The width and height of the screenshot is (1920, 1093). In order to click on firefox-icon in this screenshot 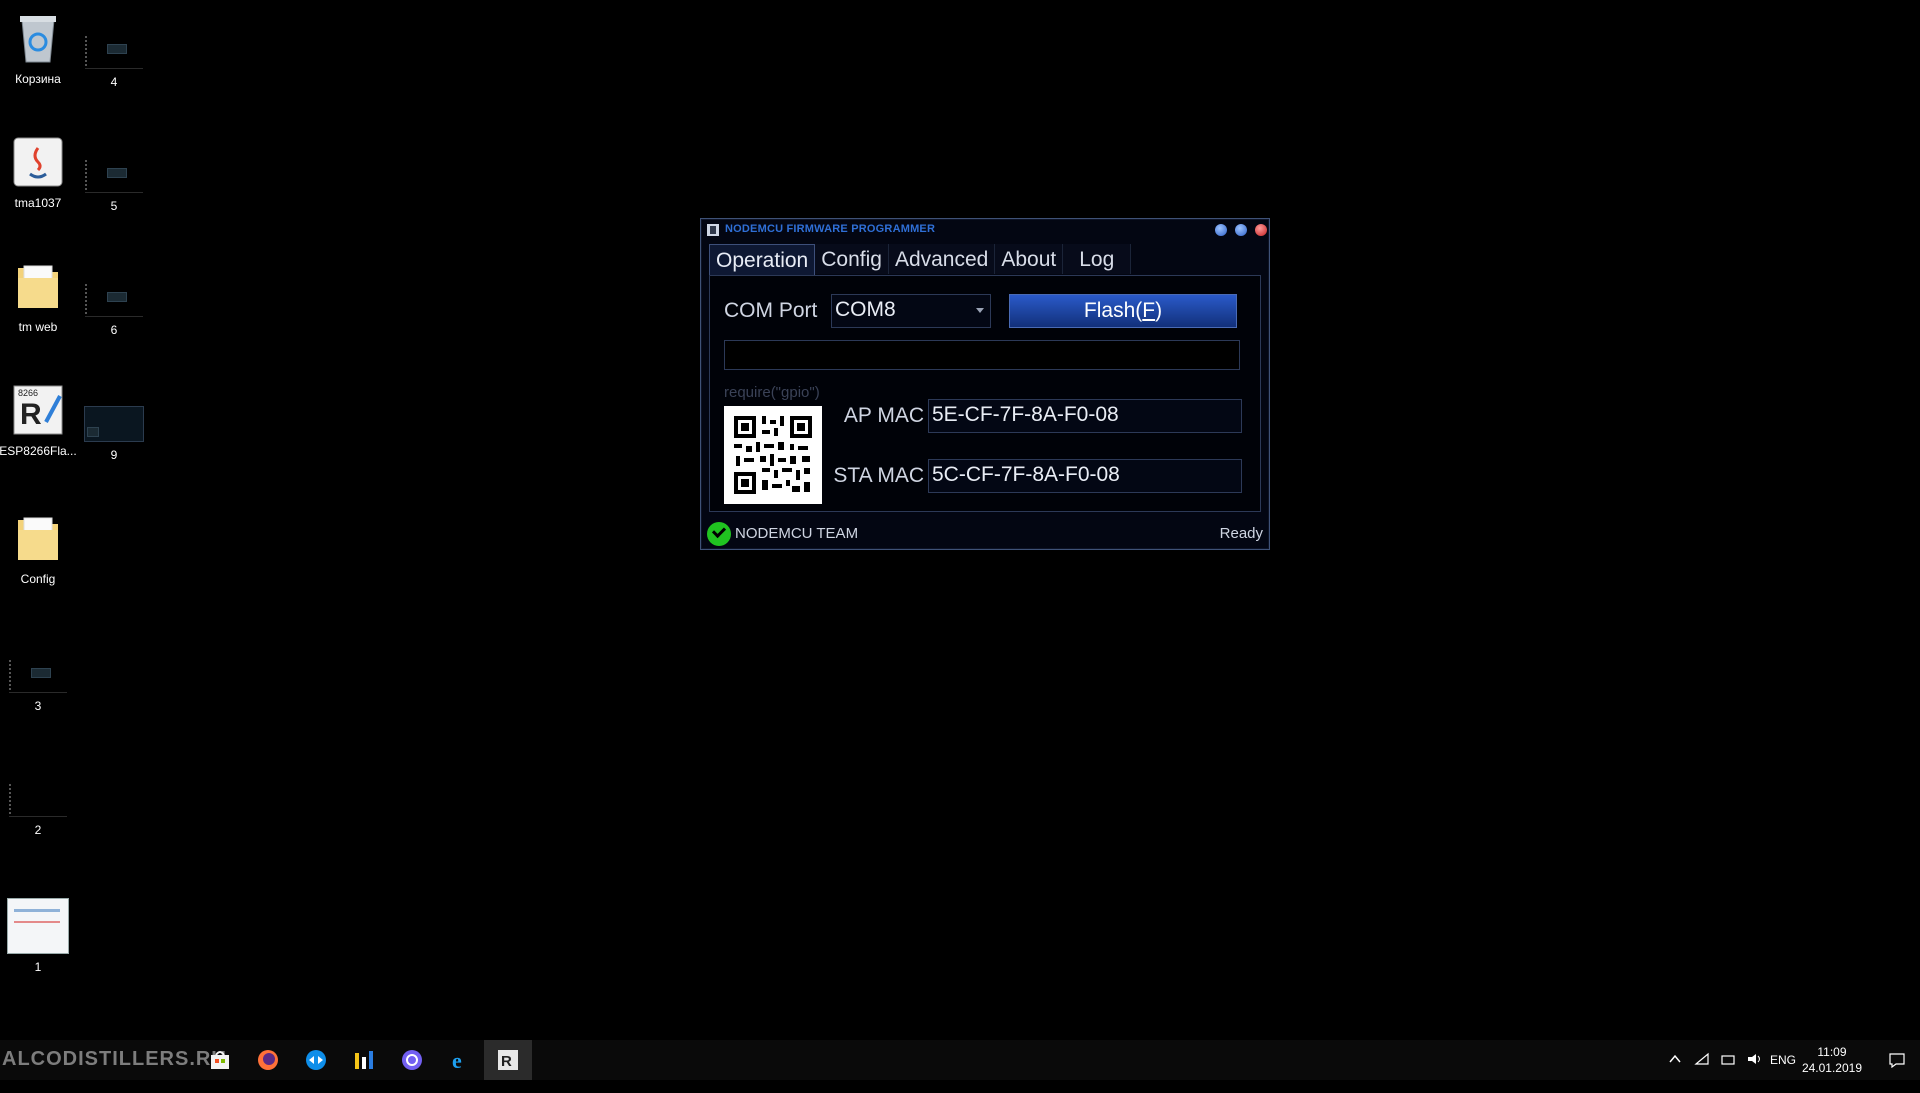, I will do `click(268, 1060)`.